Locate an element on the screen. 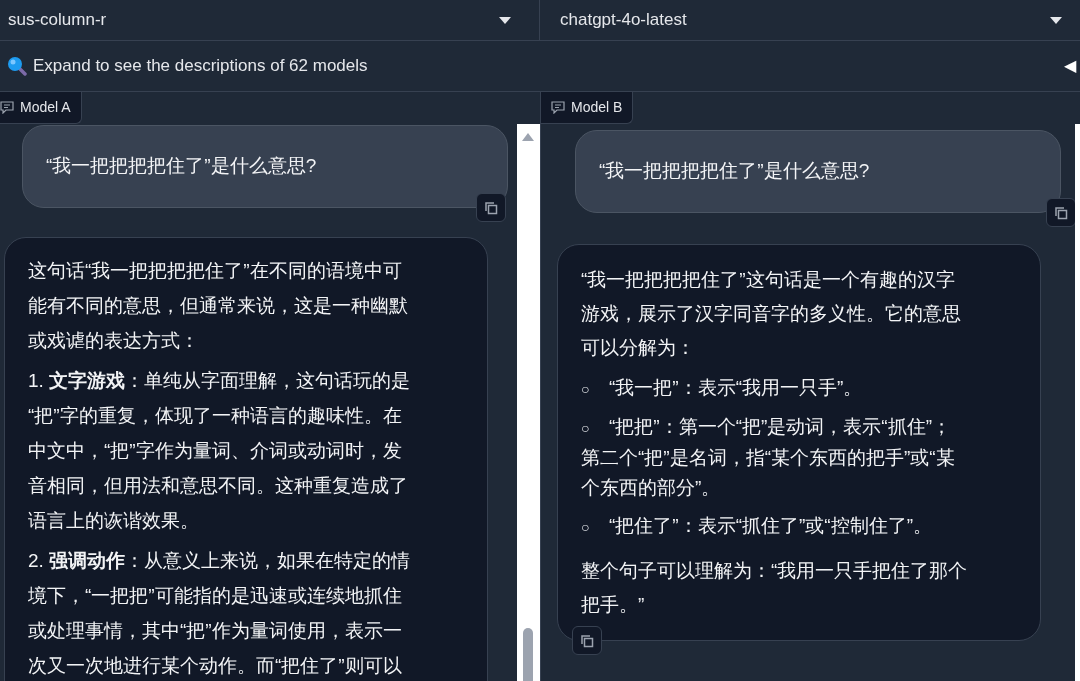 This screenshot has width=1080, height=681. expand-descriptions-link: Expand to see the descriptions of 62 models is located at coordinates (548, 66).